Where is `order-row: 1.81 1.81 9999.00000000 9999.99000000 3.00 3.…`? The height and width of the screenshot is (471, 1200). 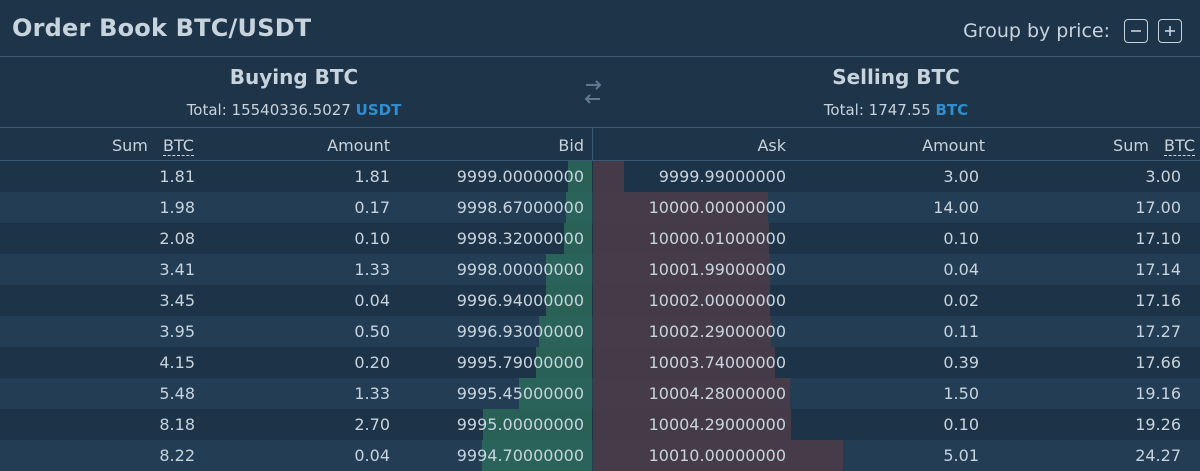
order-row: 1.81 1.81 9999.00000000 9999.99000000 3.00 3.… is located at coordinates (600, 176).